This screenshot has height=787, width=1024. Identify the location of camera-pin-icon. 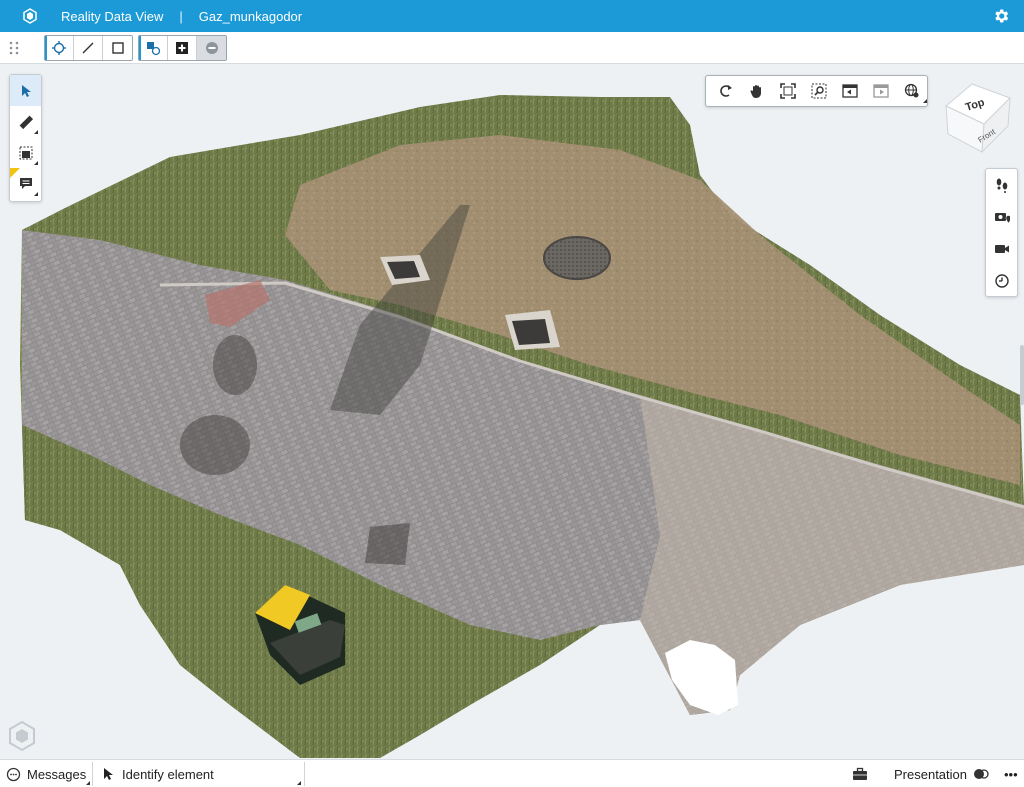
(1002, 218).